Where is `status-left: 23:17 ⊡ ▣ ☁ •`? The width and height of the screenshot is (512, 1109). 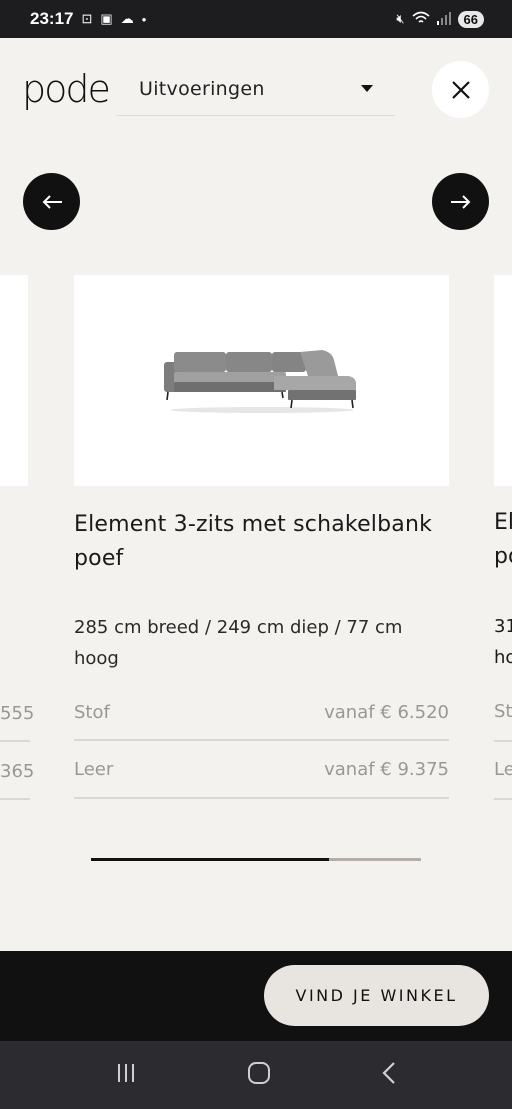
status-left: 23:17 ⊡ ▣ ☁ • is located at coordinates (88, 19).